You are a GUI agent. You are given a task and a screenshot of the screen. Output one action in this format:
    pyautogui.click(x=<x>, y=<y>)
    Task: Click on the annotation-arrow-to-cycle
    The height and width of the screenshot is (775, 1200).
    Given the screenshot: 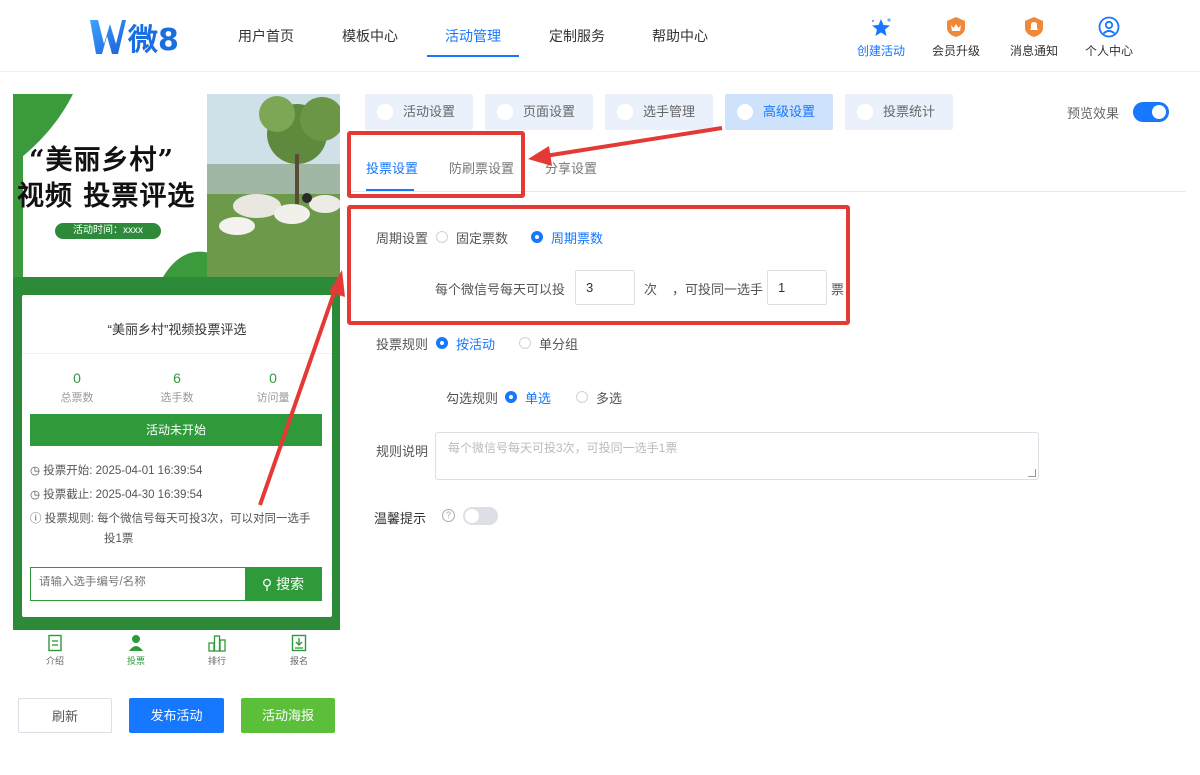 What is the action you would take?
    pyautogui.click(x=297, y=397)
    